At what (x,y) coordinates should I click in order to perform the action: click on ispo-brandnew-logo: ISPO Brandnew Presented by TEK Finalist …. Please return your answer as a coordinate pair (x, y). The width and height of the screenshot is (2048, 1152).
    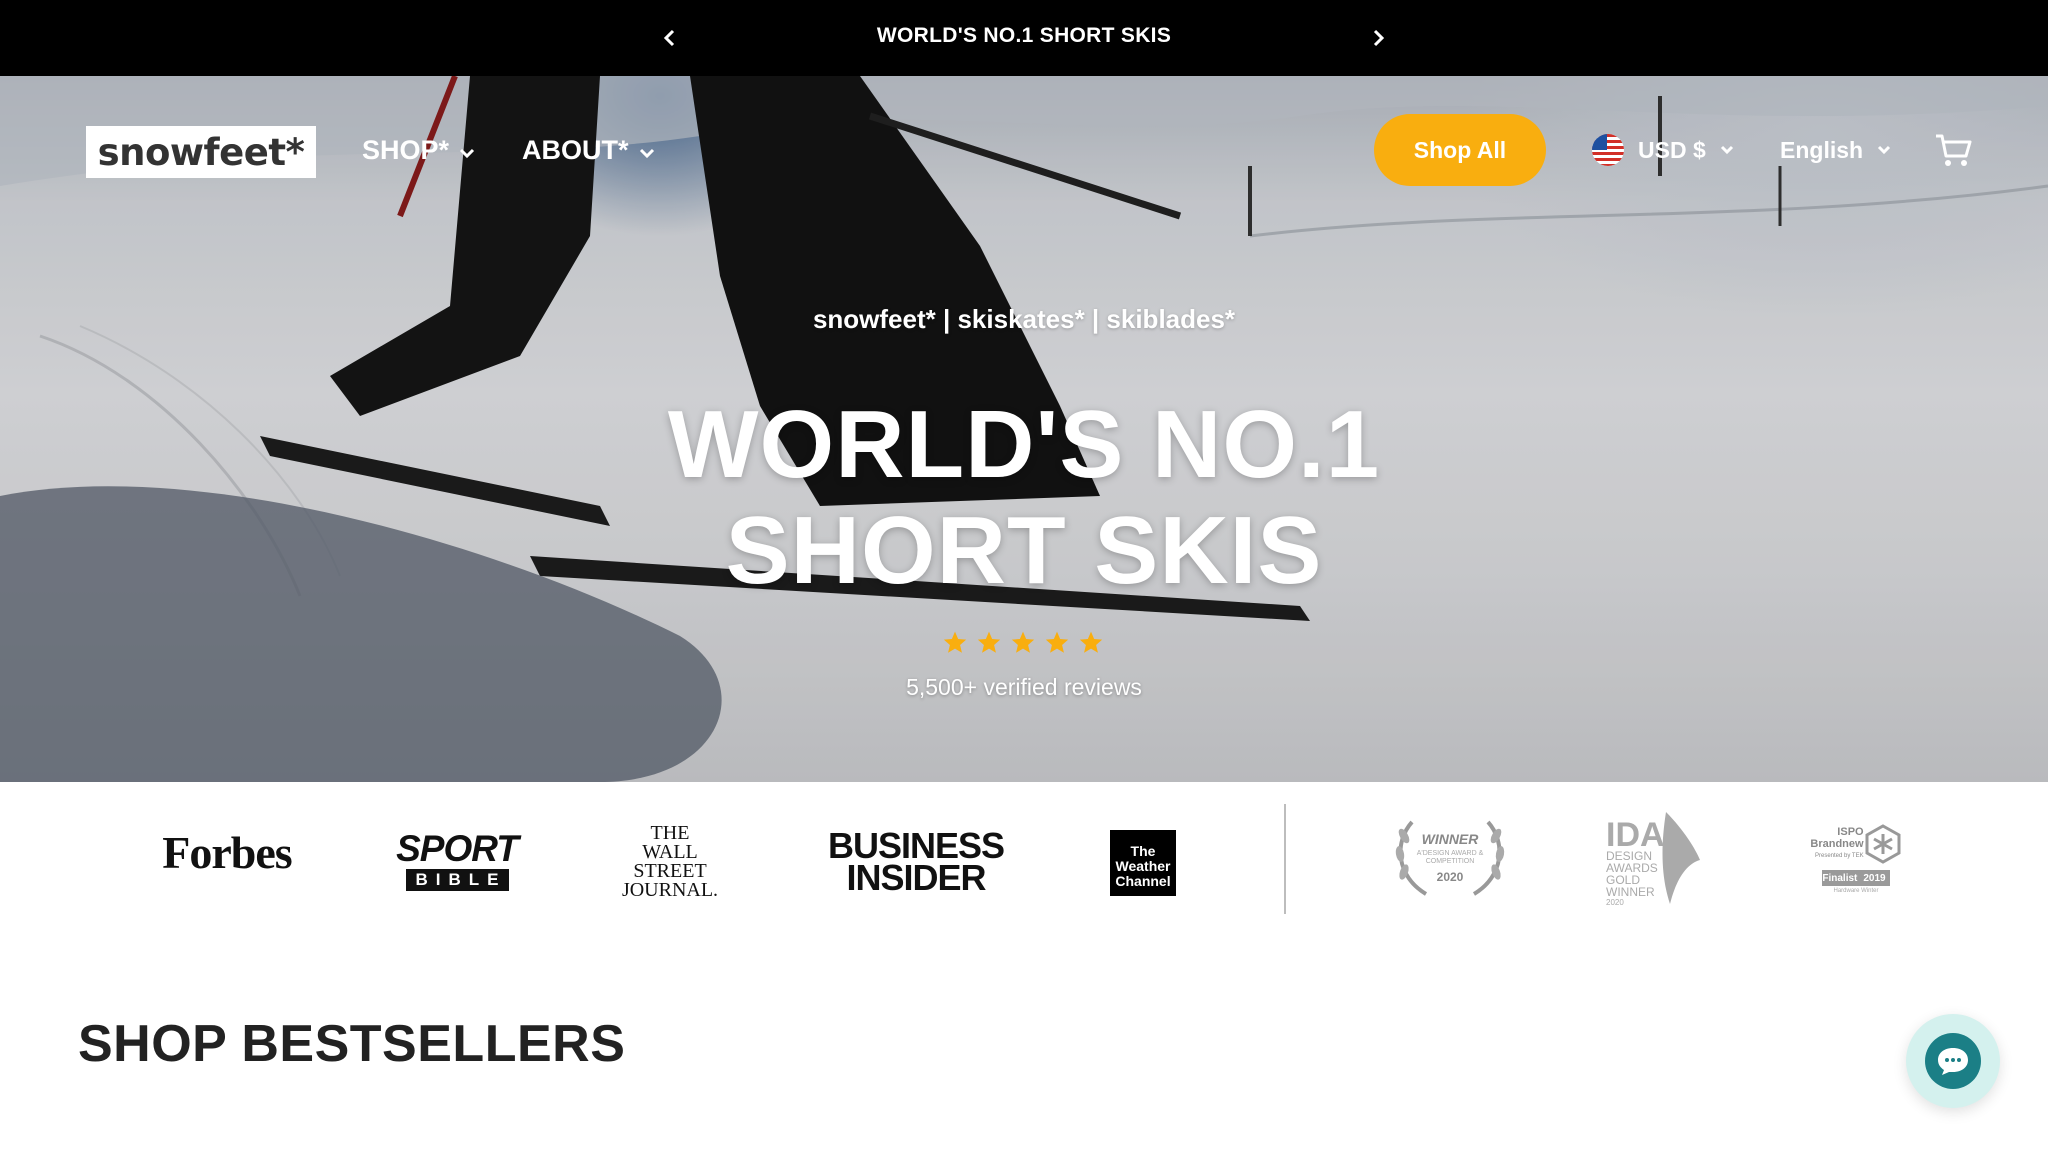
    Looking at the image, I should click on (1856, 859).